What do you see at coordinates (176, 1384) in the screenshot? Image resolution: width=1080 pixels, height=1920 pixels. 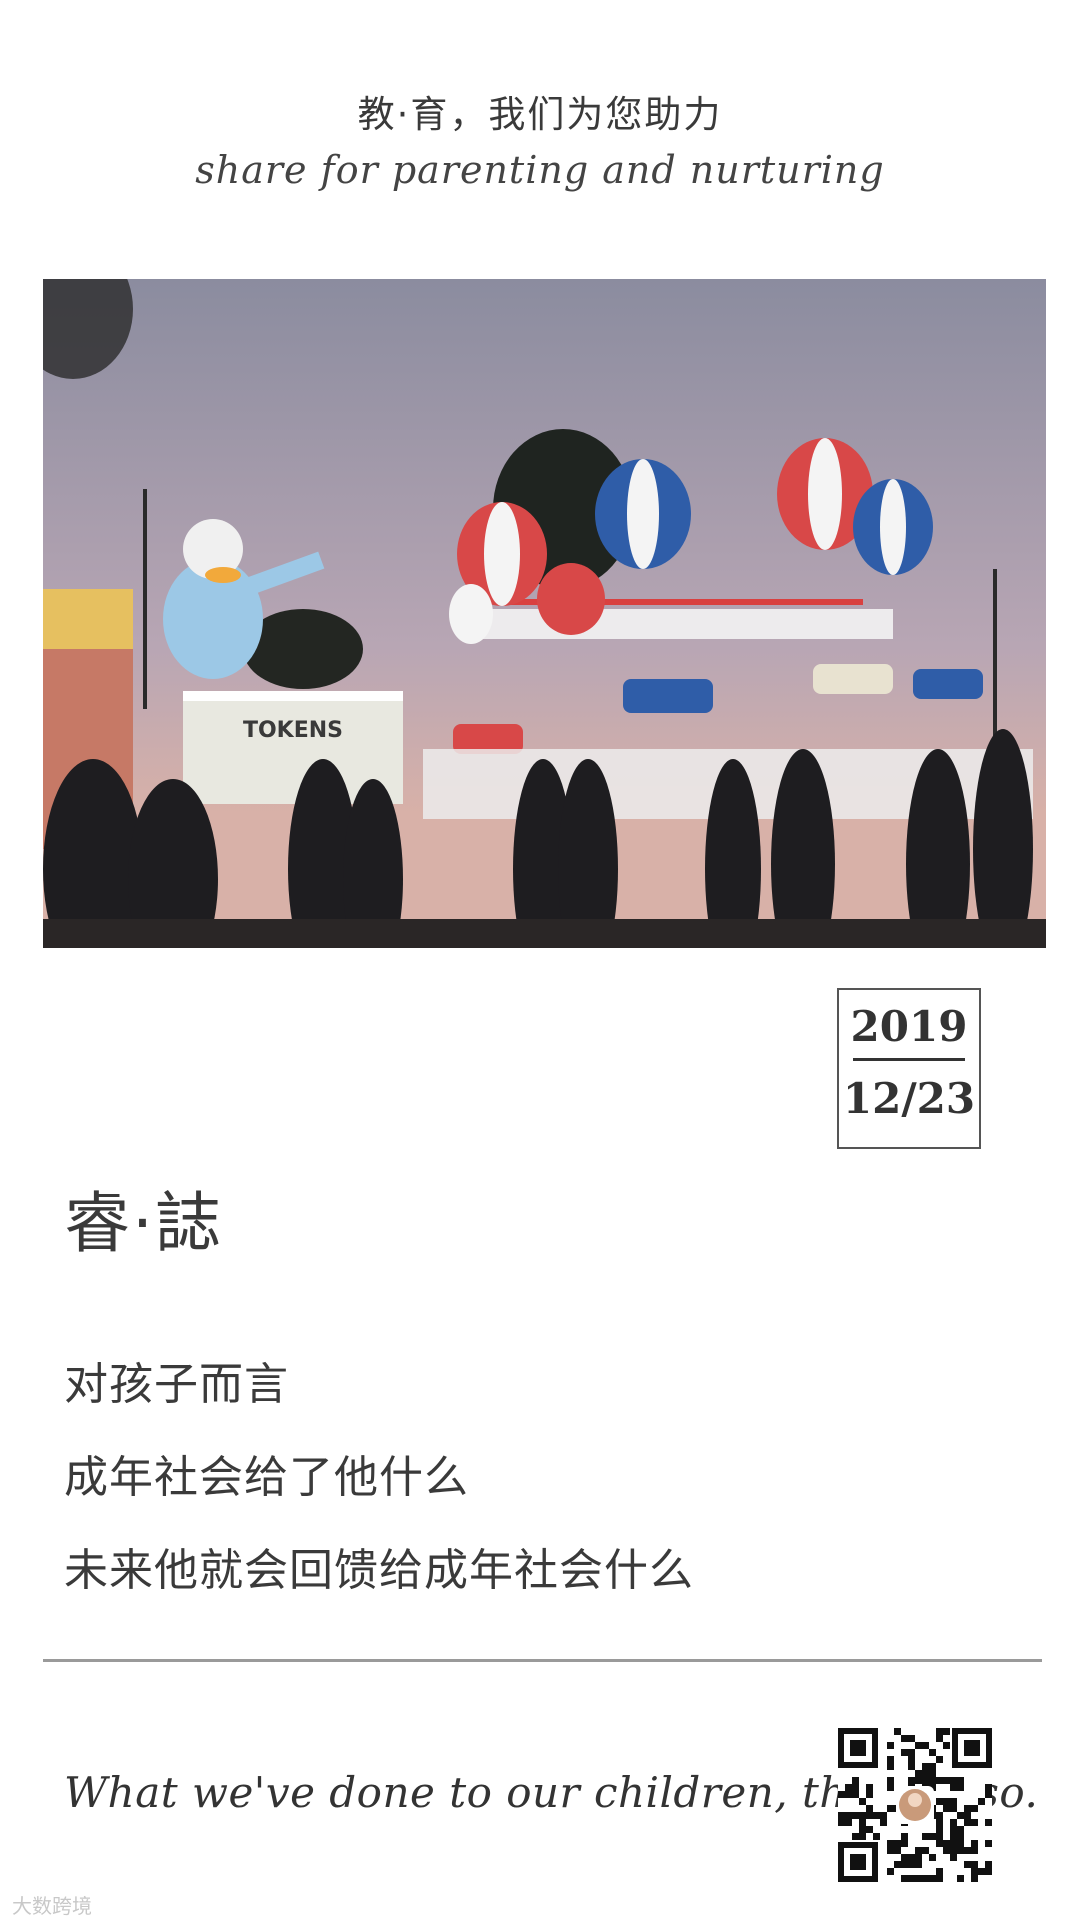 I see `body-line: 对孩子而言` at bounding box center [176, 1384].